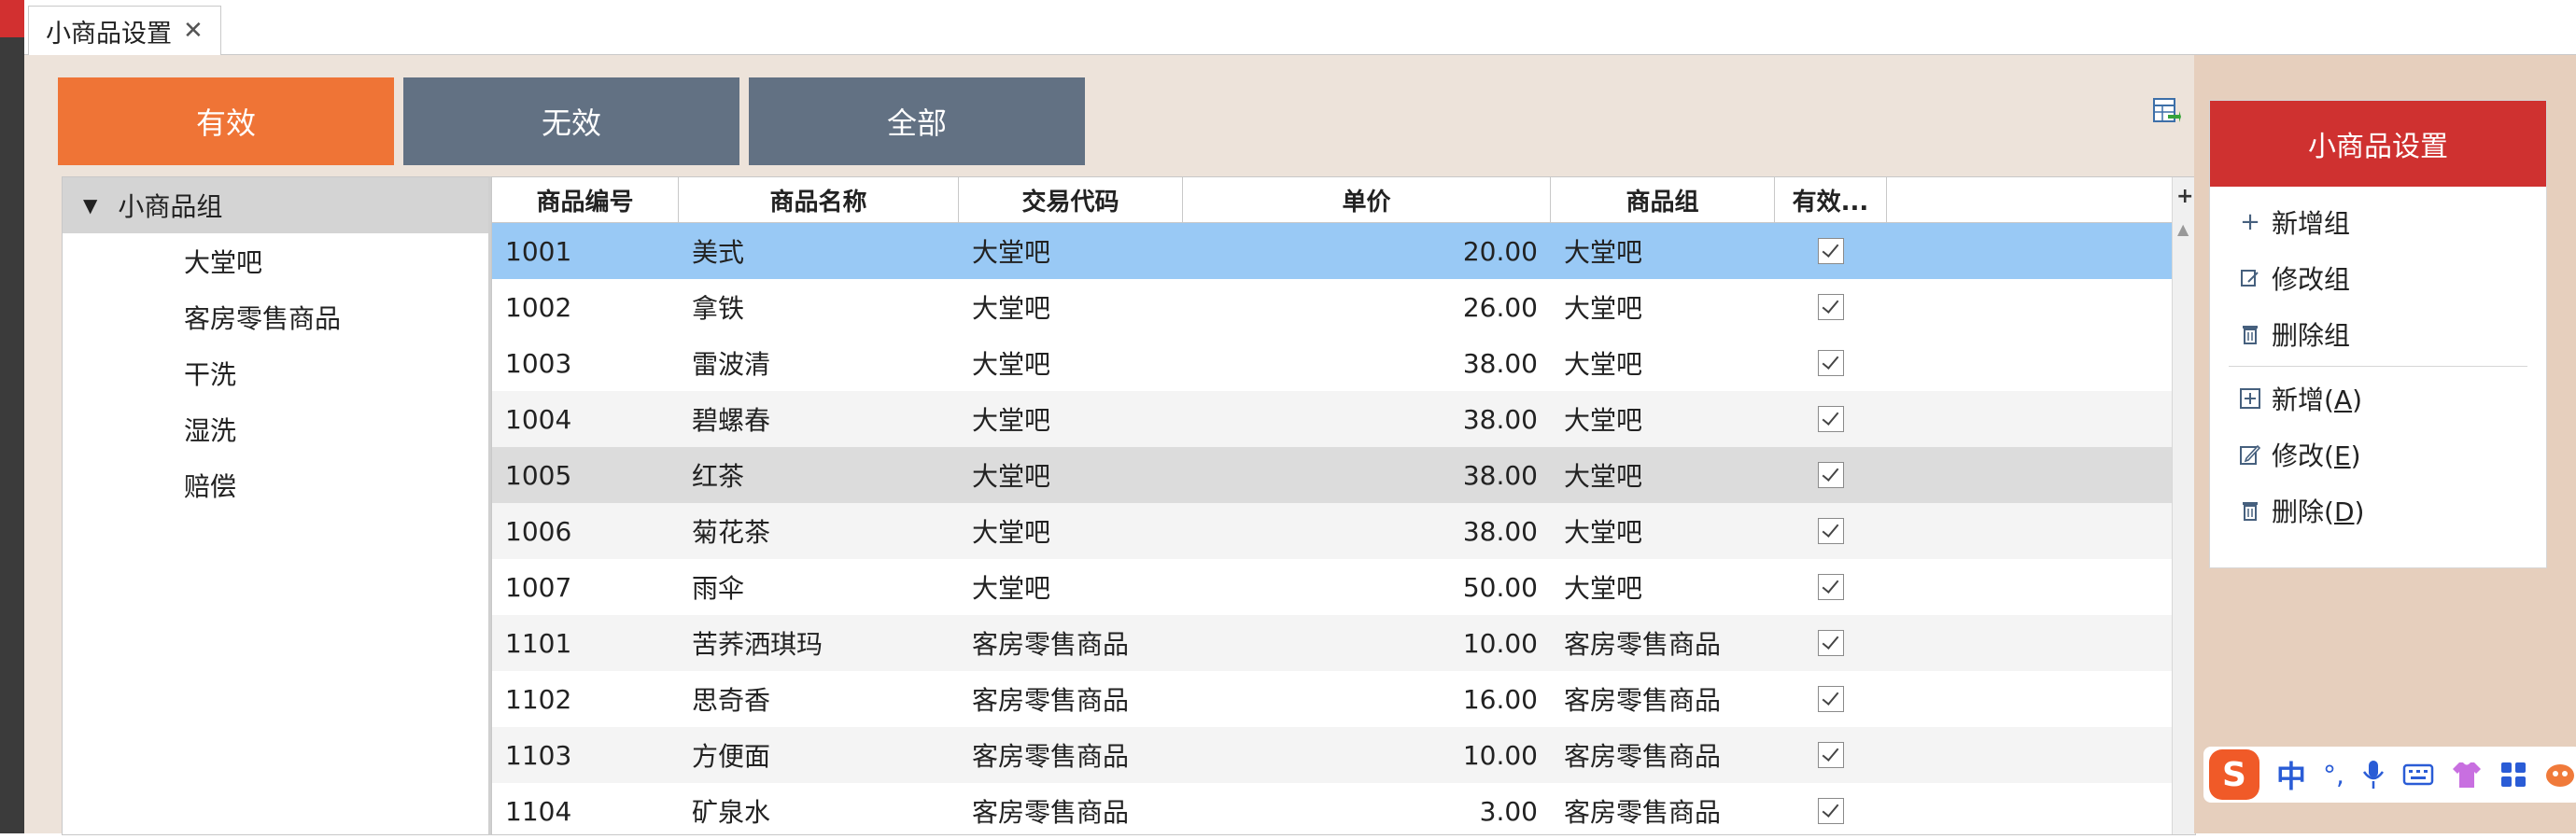  Describe the element at coordinates (2378, 398) in the screenshot. I see `add-button: 新增(A)` at that location.